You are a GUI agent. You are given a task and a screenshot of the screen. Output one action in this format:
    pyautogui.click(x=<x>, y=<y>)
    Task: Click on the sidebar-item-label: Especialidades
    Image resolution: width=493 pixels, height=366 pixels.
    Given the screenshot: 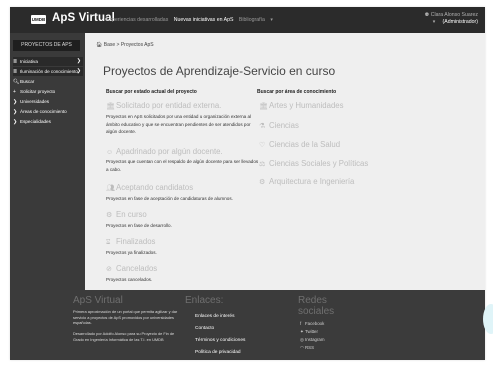 What is the action you would take?
    pyautogui.click(x=35, y=121)
    